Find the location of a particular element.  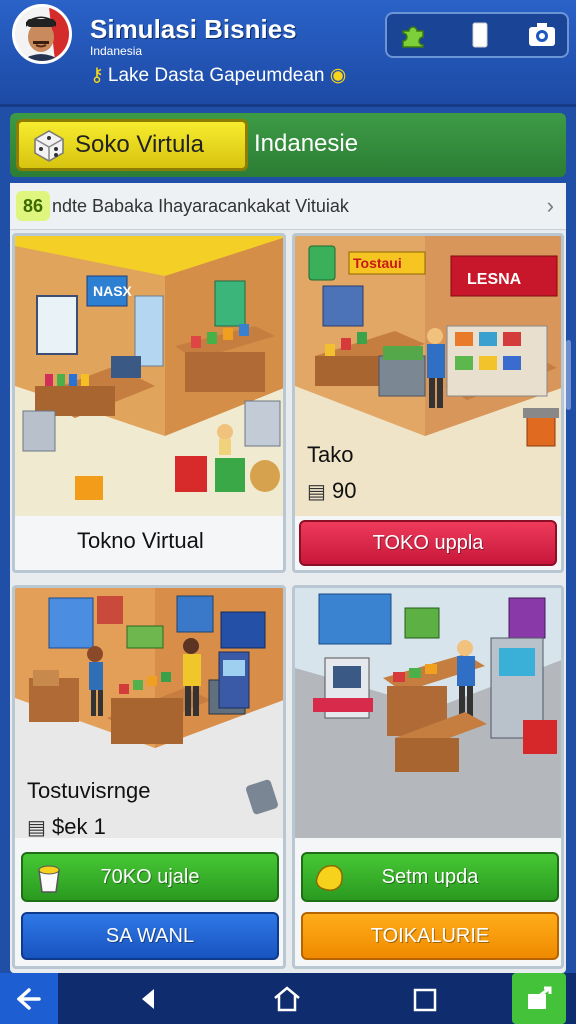

upgrade-button: TOKO uppla is located at coordinates (428, 543).